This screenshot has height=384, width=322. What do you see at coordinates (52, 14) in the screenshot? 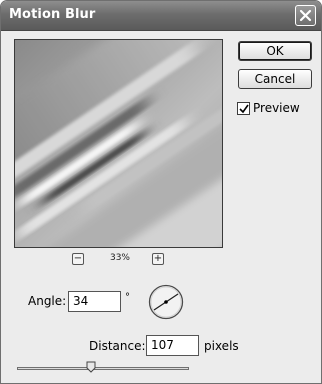
I see `dialog-title: Motion Blur` at bounding box center [52, 14].